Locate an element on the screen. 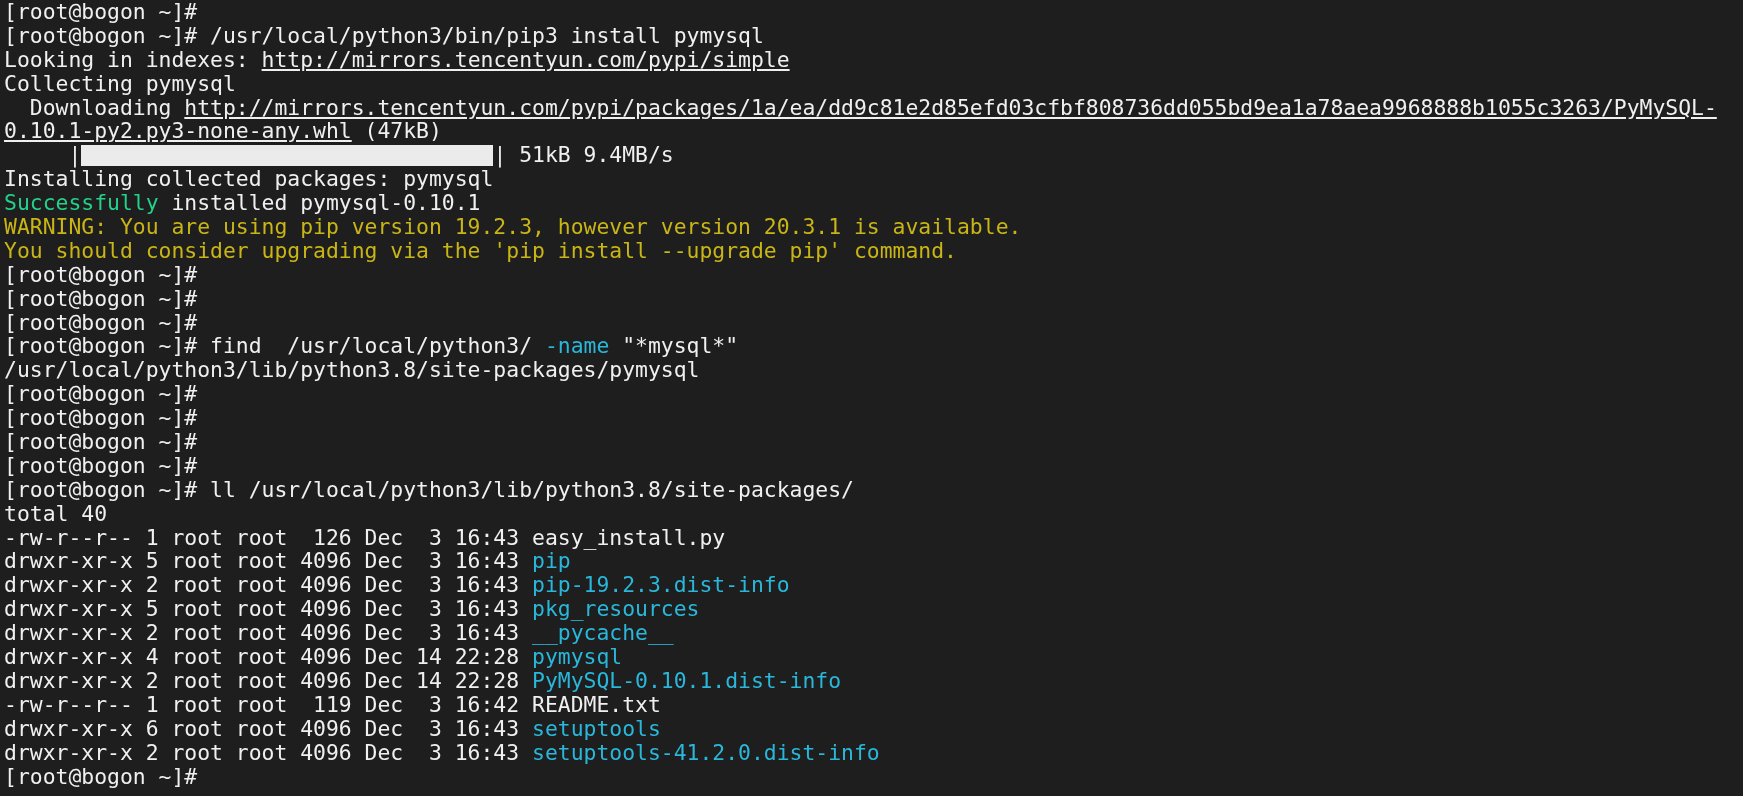 The height and width of the screenshot is (796, 1743). terminal-text: [root@bogon ~]# ll /usr/local/python3/lib/python3.8/site-packages/ is located at coordinates (429, 489).